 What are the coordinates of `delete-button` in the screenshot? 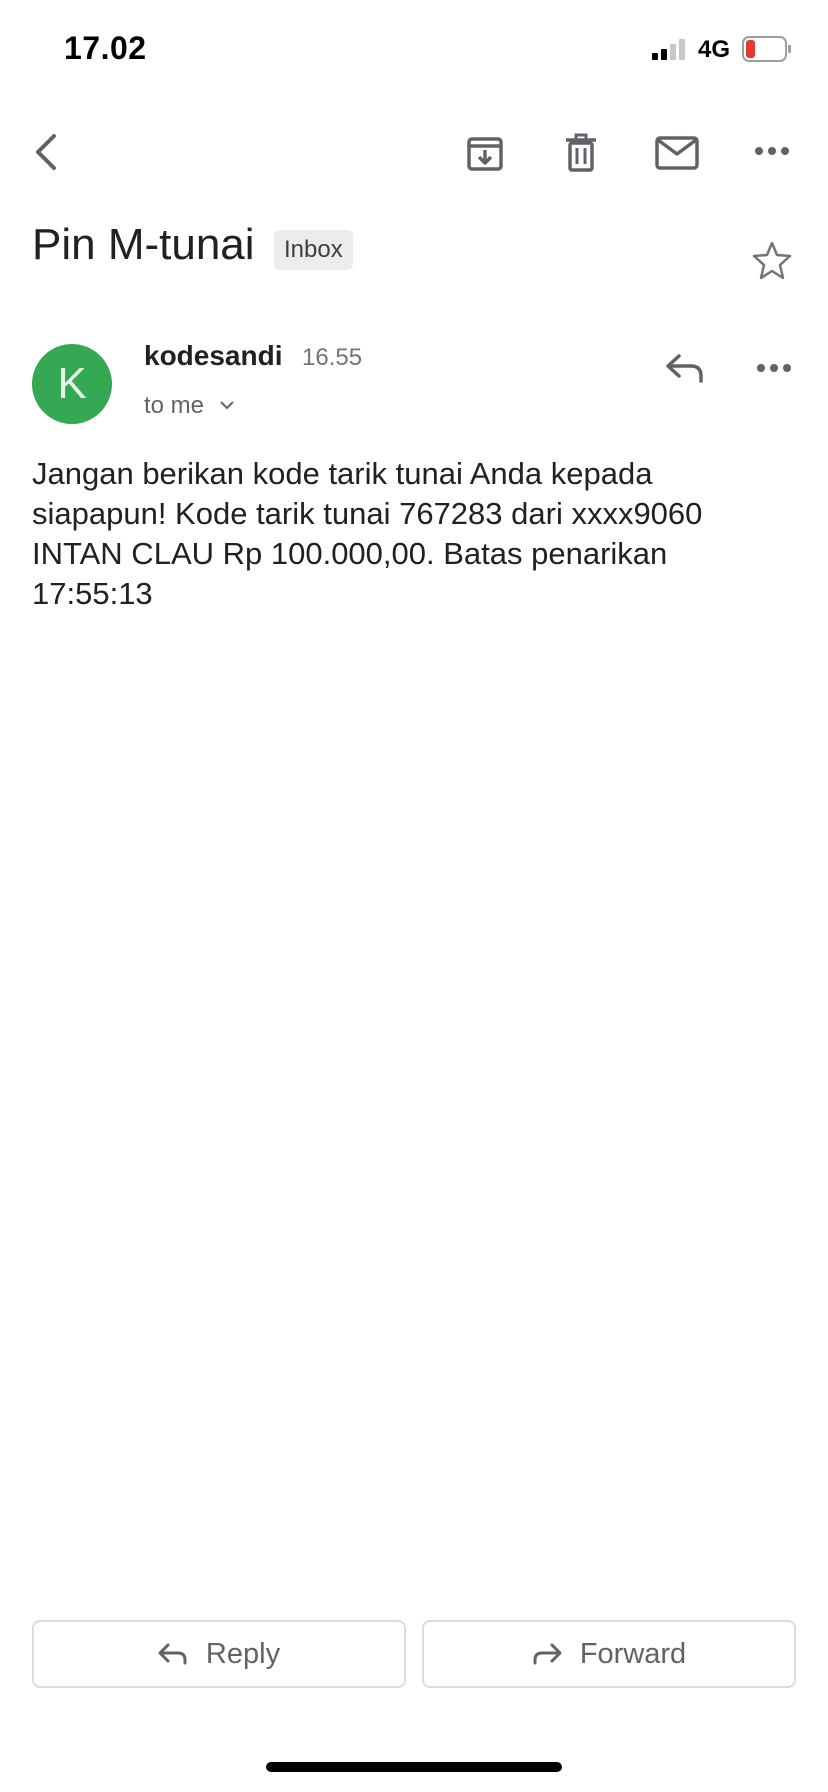 It's located at (581, 153).